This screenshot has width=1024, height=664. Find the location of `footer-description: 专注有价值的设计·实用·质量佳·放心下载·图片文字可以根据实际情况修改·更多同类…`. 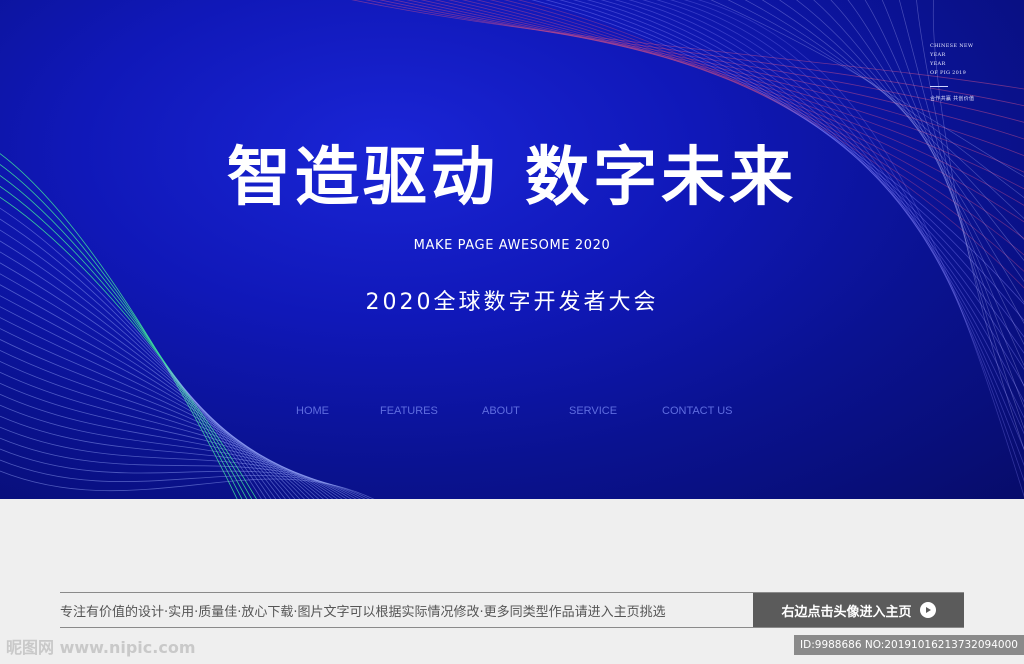

footer-description: 专注有价值的设计·实用·质量佳·放心下载·图片文字可以根据实际情况修改·更多同类… is located at coordinates (363, 612).